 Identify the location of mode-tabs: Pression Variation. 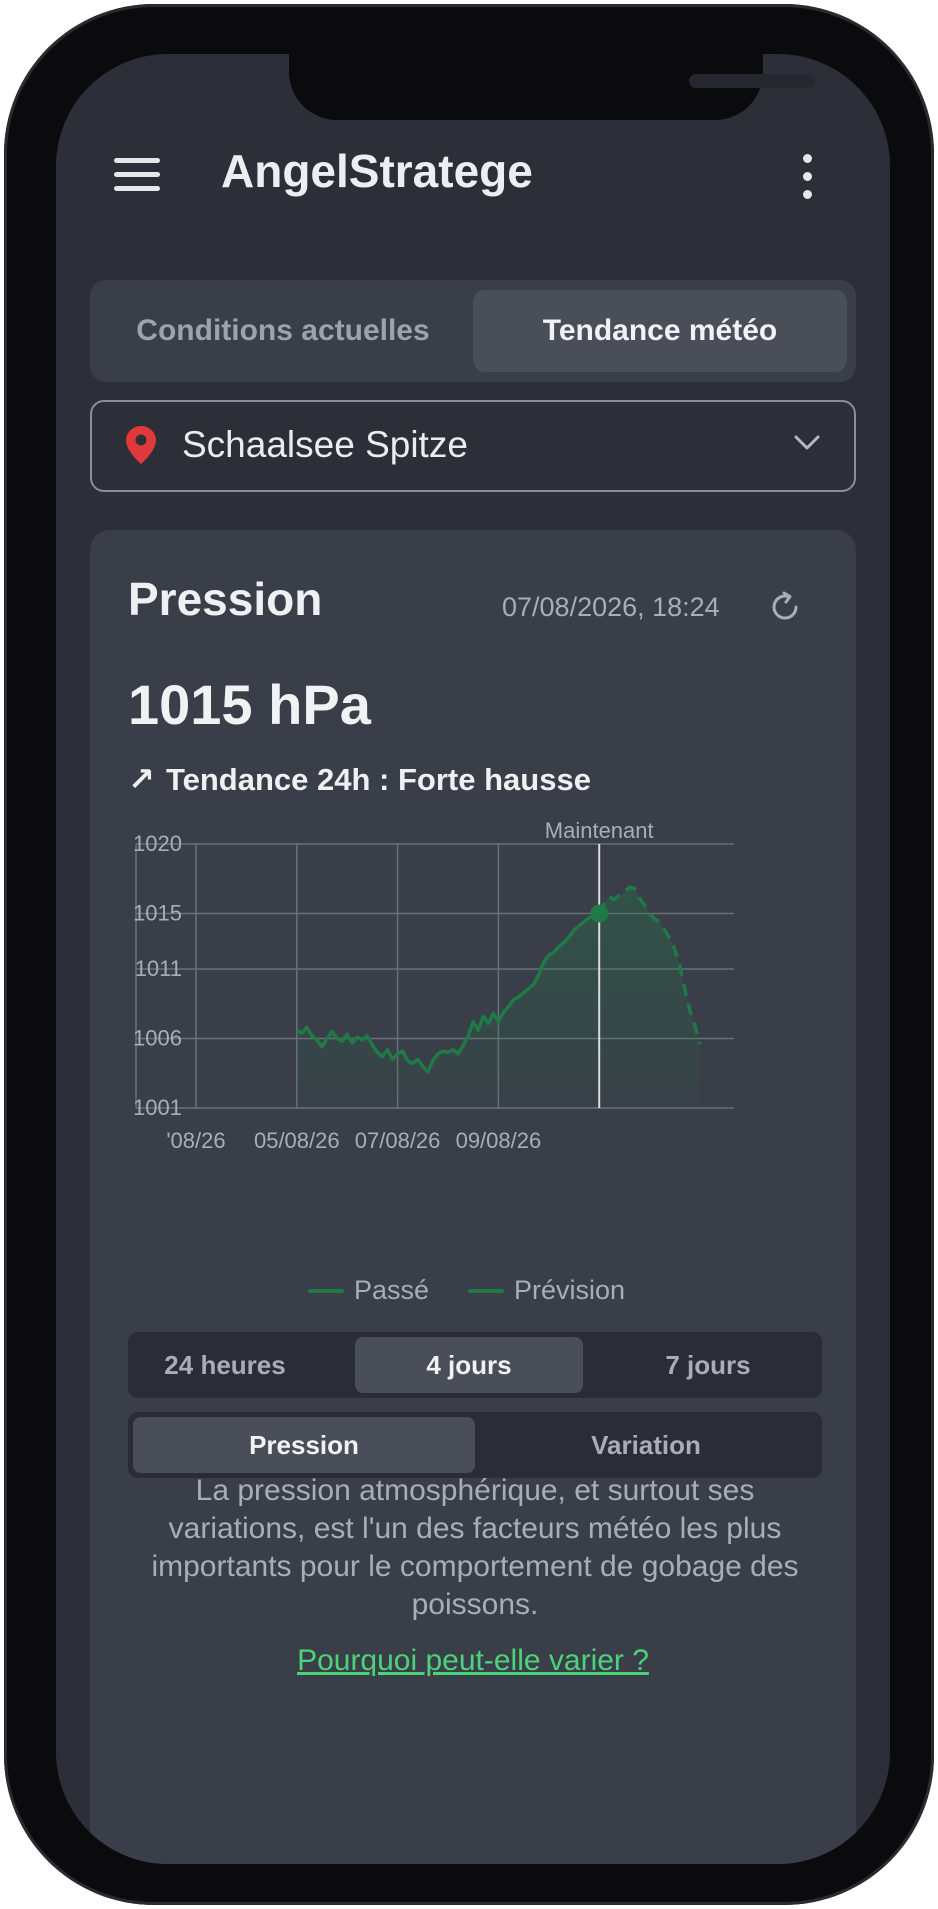
(475, 1445).